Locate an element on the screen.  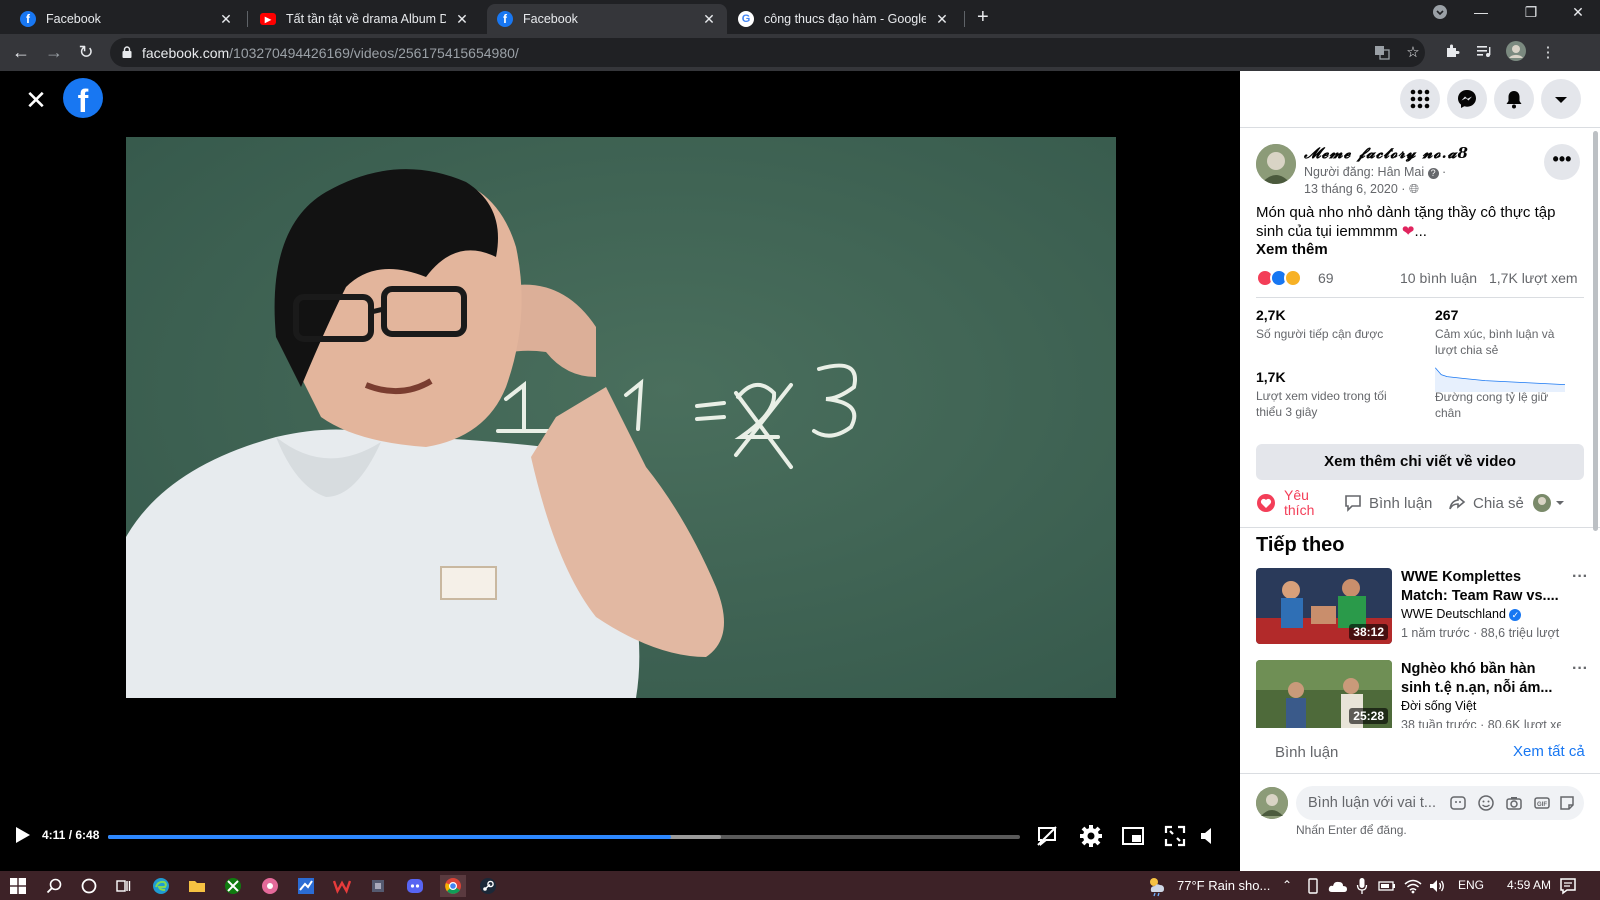
post-date: 13 tháng 6, 2020 · is located at coordinates (1354, 189).